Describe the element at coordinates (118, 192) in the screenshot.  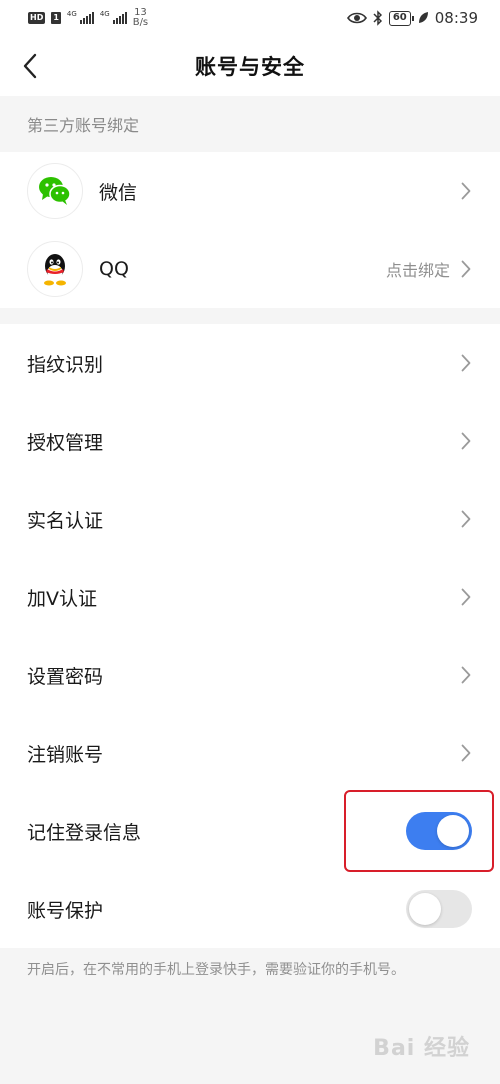
I see `wechat-label: 微信` at that location.